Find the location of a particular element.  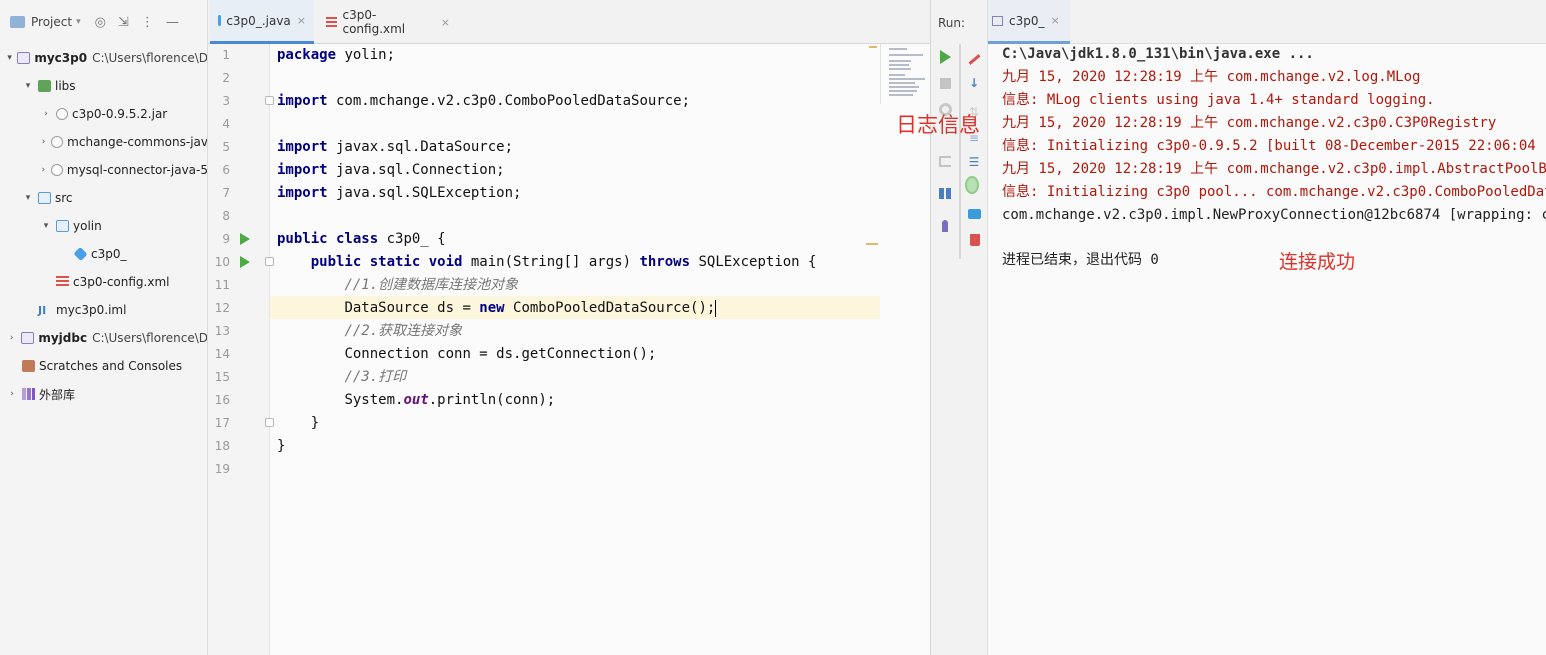

hide-panel-icon: — is located at coordinates (172, 22).